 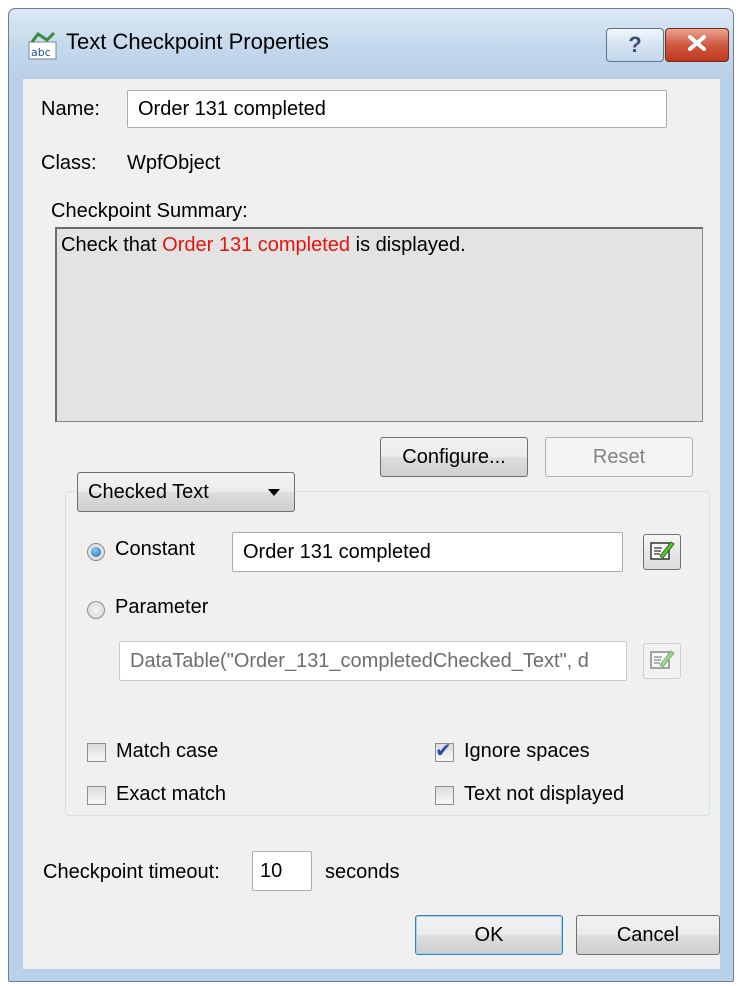 I want to click on abc-text-icon: abc, so click(x=43, y=46).